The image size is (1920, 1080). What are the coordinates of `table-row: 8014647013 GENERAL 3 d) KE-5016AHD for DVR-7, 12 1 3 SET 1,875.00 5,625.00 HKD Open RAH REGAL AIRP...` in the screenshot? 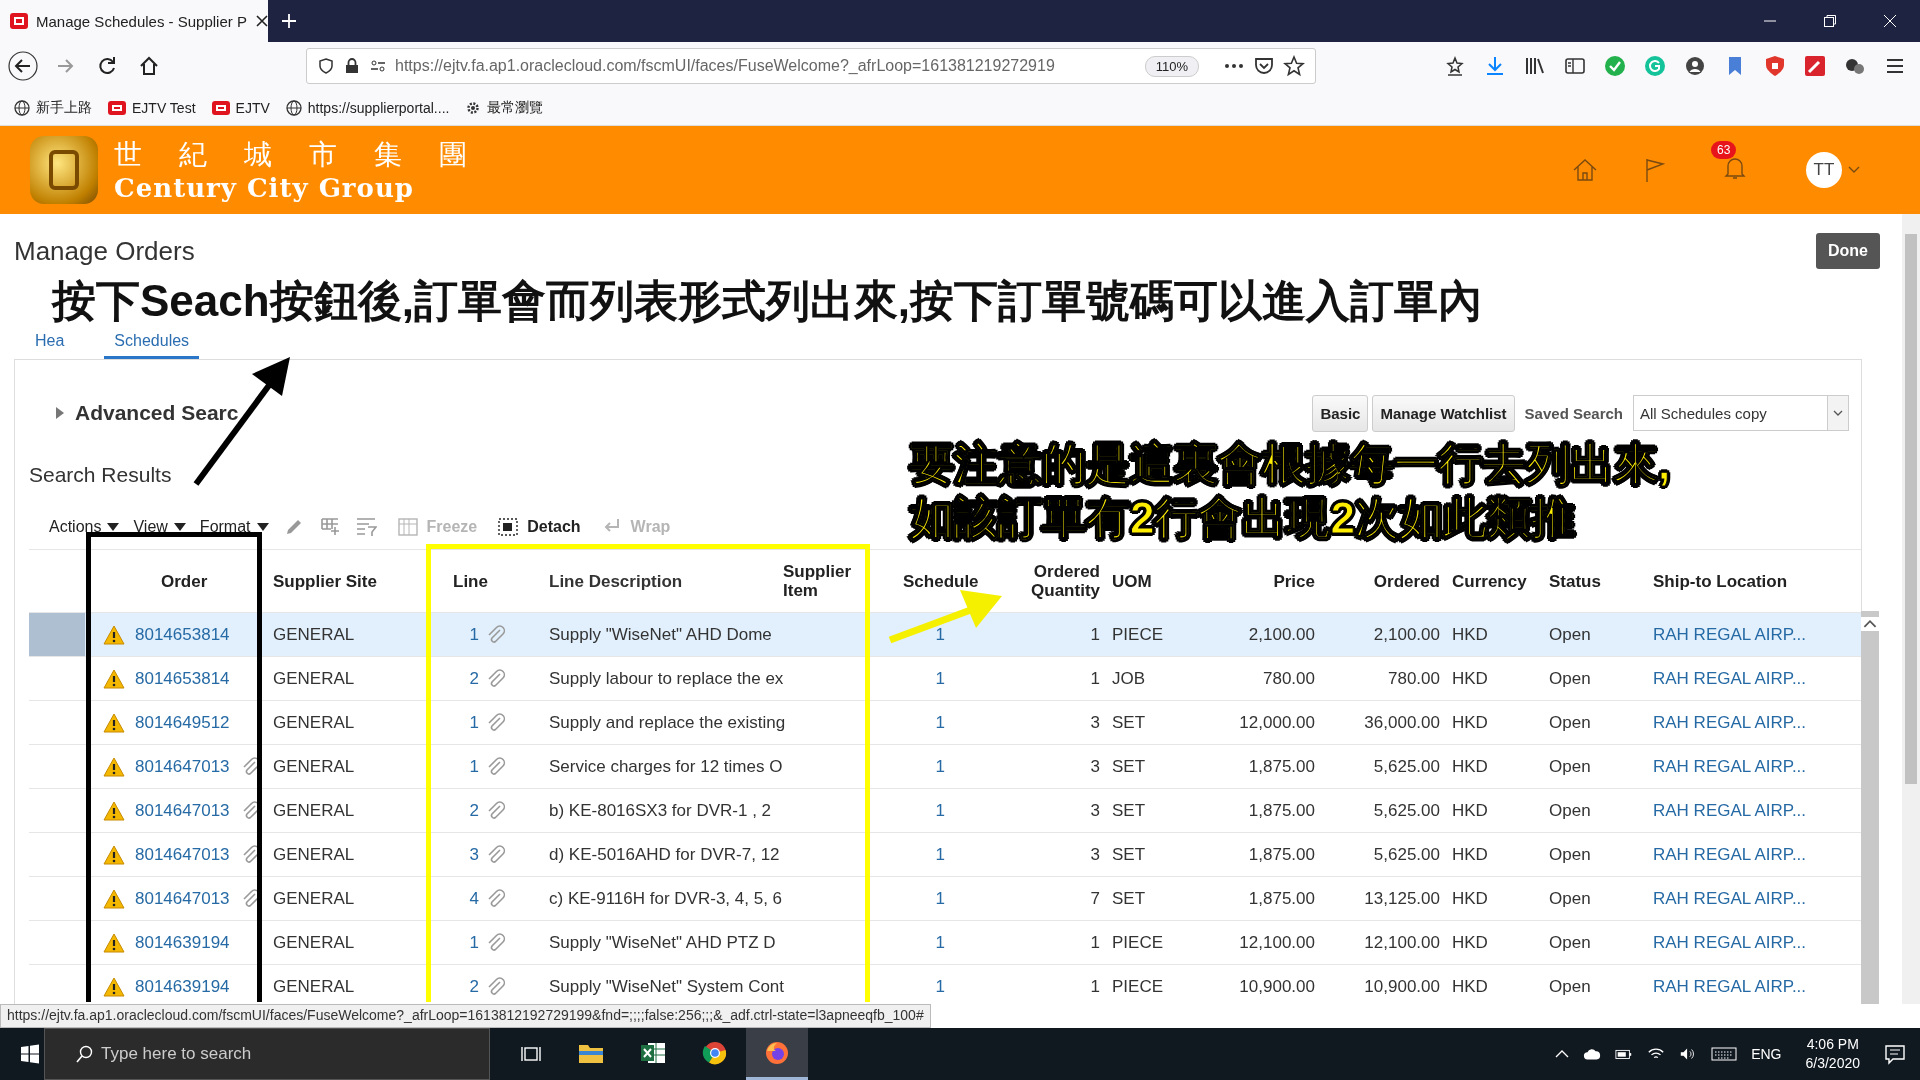 It's located at (945, 855).